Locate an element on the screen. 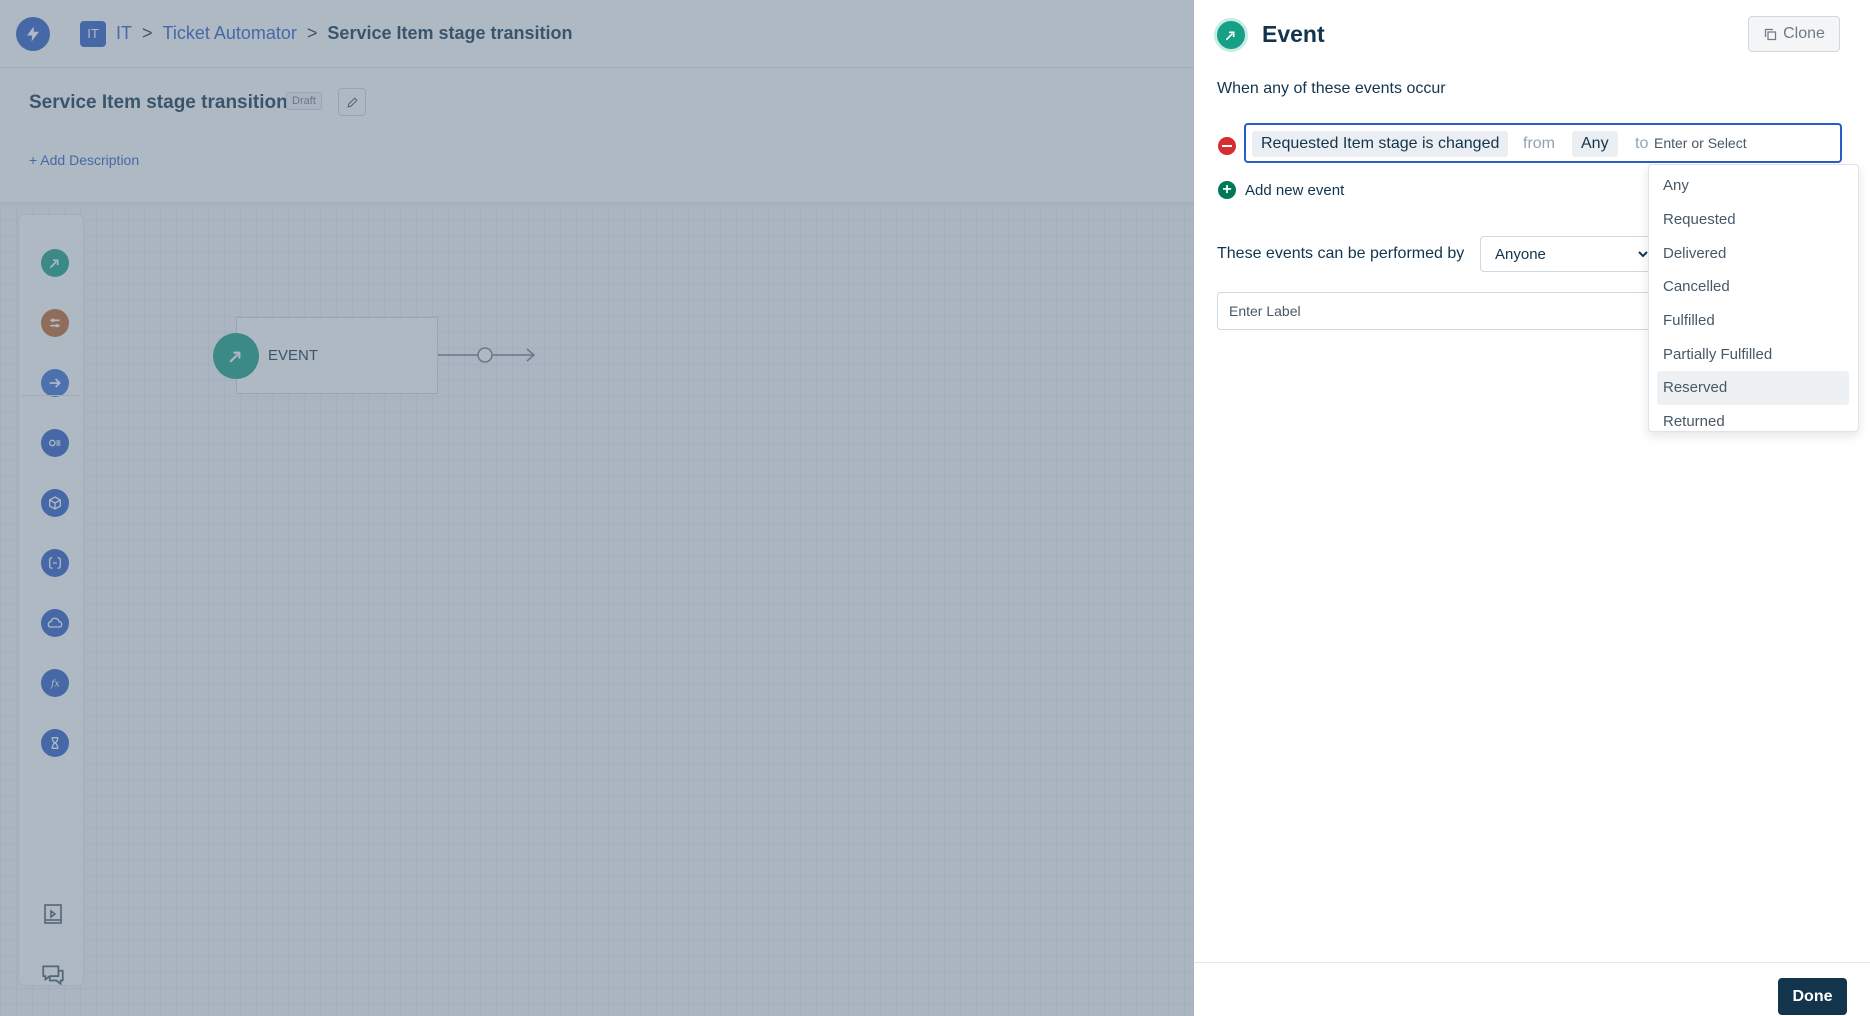 Image resolution: width=1870 pixels, height=1016 pixels. minus-icon is located at coordinates (1227, 146).